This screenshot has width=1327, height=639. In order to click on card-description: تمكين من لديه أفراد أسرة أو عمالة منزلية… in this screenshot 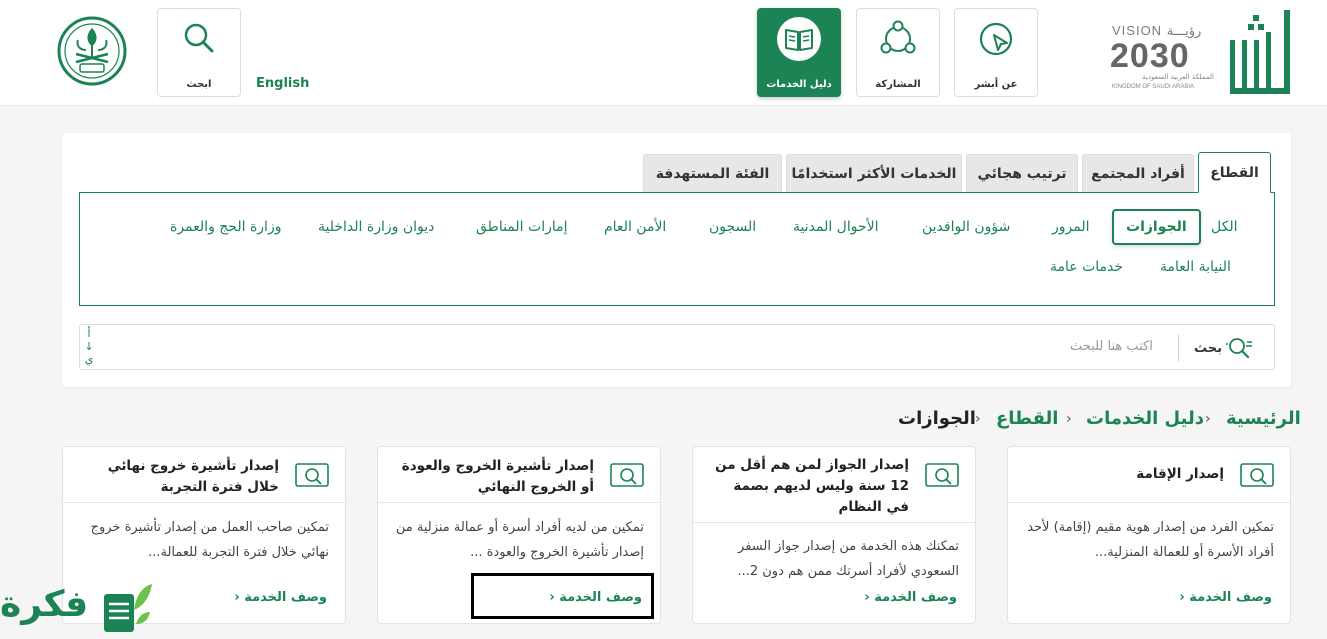, I will do `click(519, 540)`.